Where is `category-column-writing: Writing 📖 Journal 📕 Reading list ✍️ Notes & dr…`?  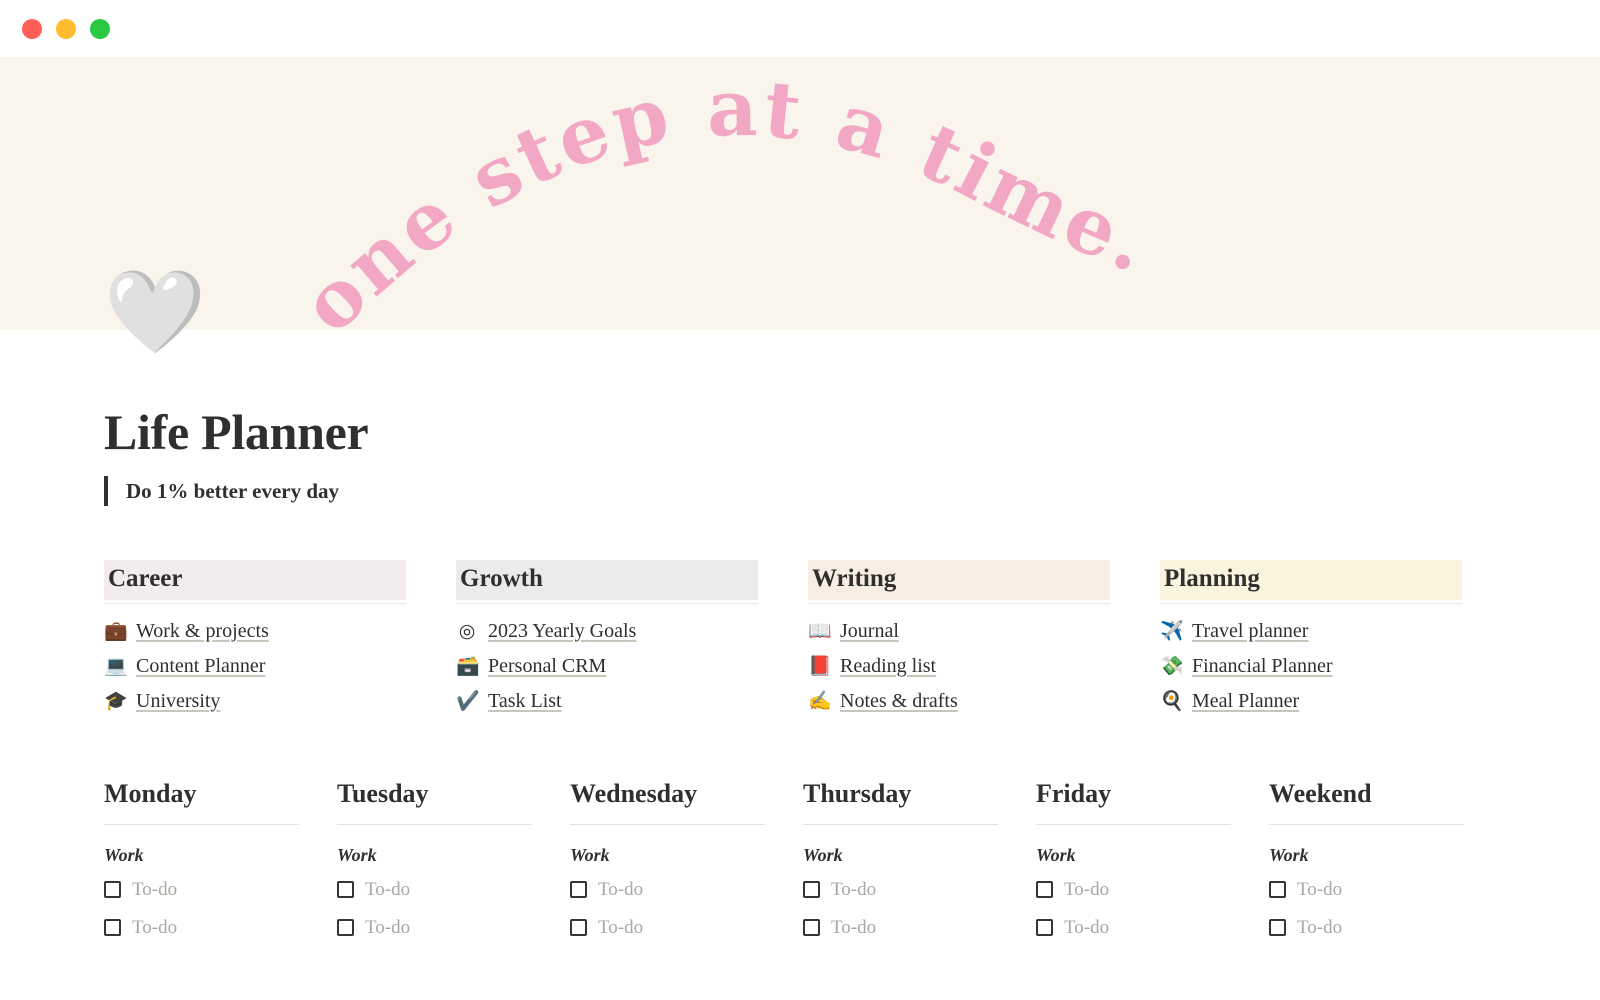
category-column-writing: Writing 📖 Journal 📕 Reading list ✍️ Notes & dr… is located at coordinates (959, 637).